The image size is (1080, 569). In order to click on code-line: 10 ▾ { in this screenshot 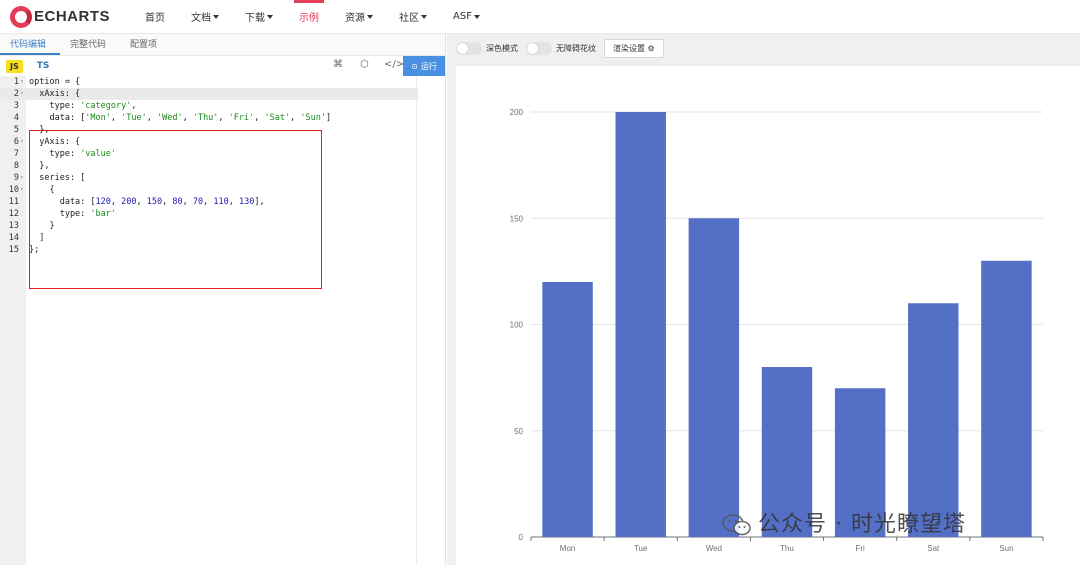, I will do `click(209, 190)`.